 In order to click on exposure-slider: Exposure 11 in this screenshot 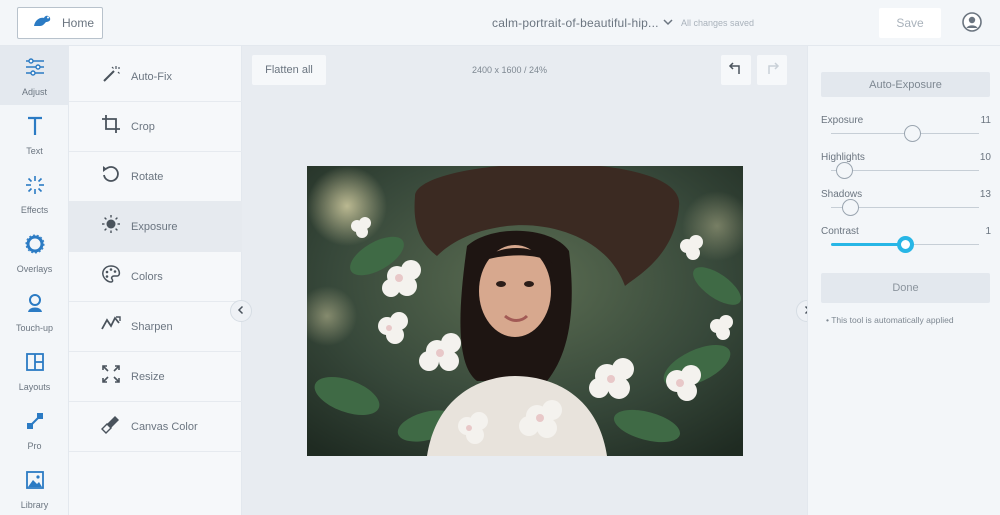, I will do `click(906, 132)`.